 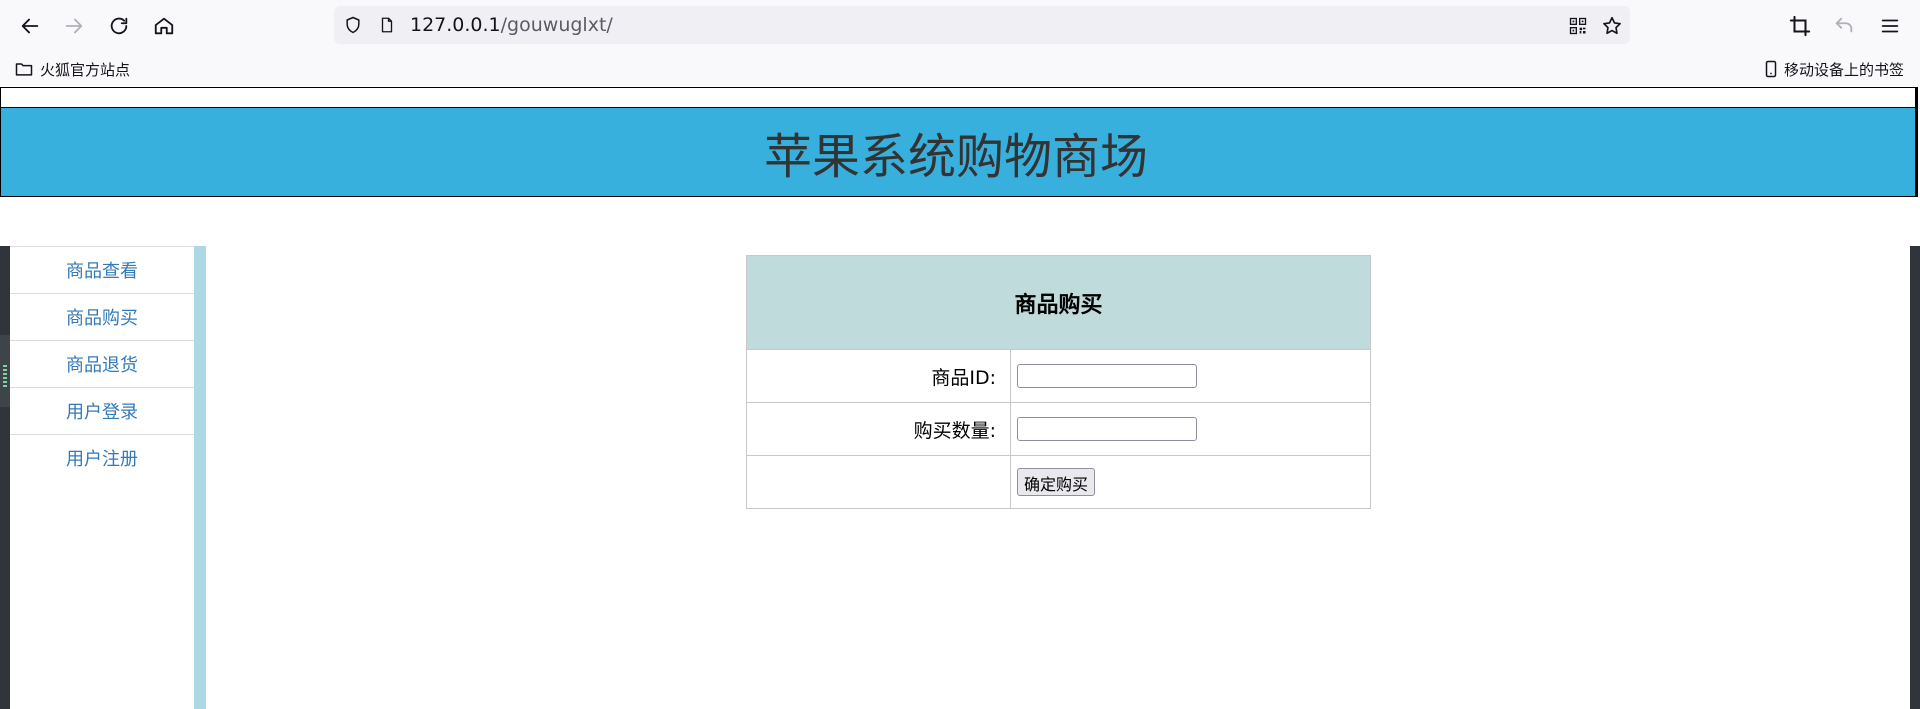 What do you see at coordinates (102, 364) in the screenshot?
I see `sidebar-item-return-products: 商品退货` at bounding box center [102, 364].